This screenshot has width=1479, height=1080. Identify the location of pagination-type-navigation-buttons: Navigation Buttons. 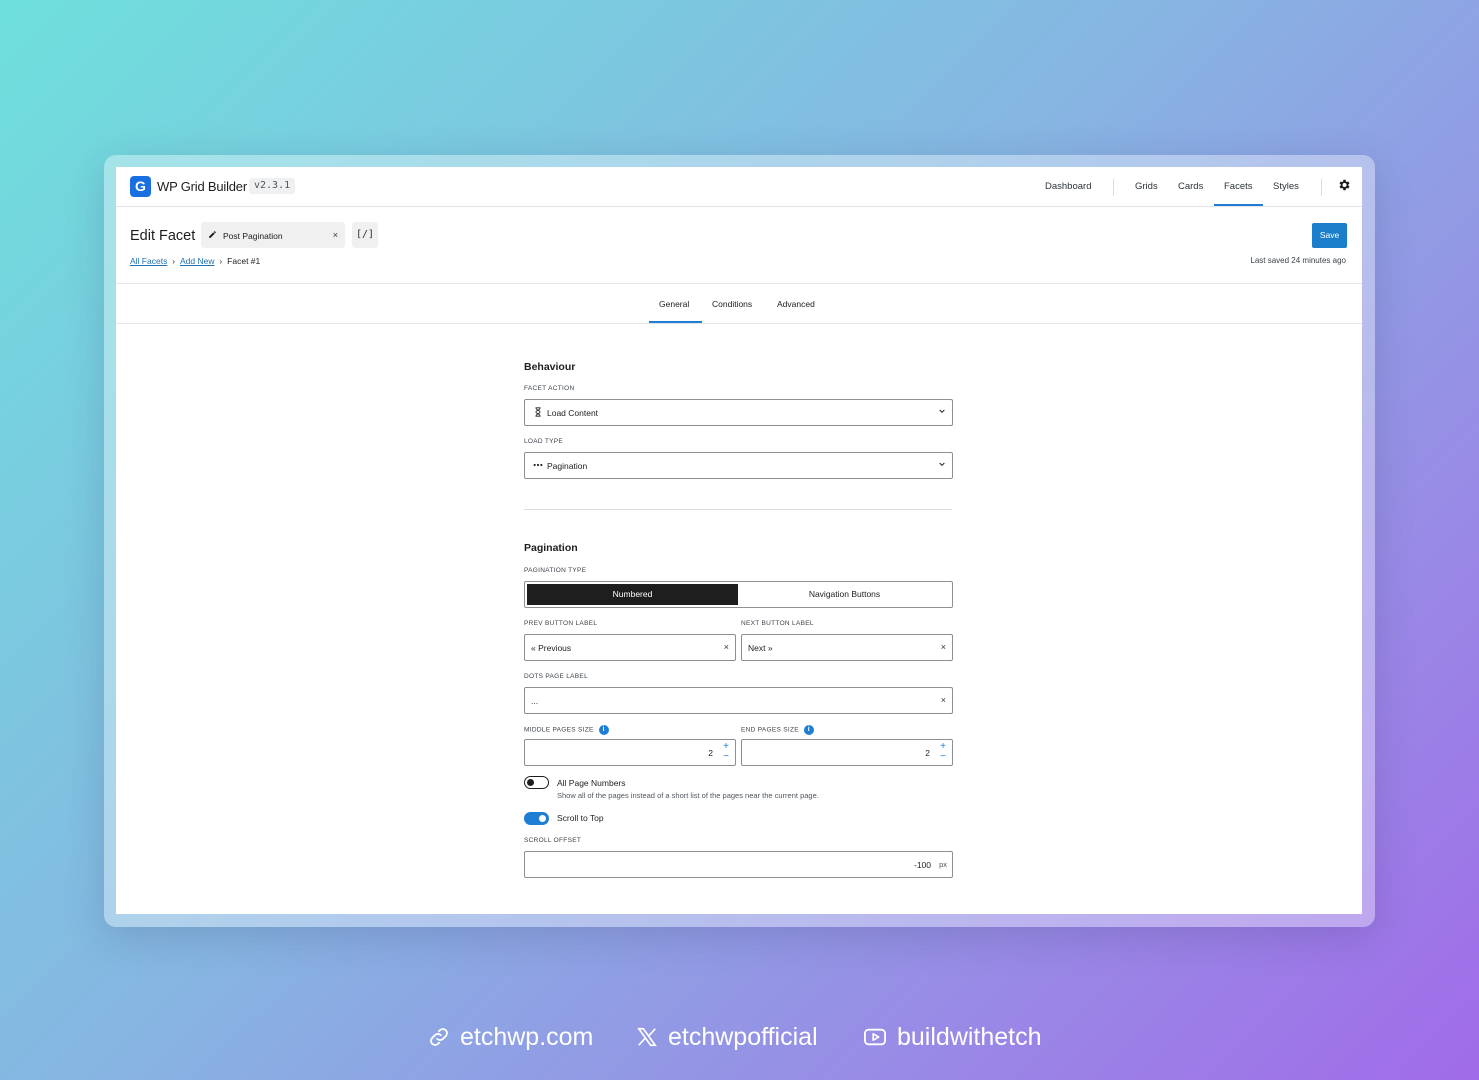
(844, 594).